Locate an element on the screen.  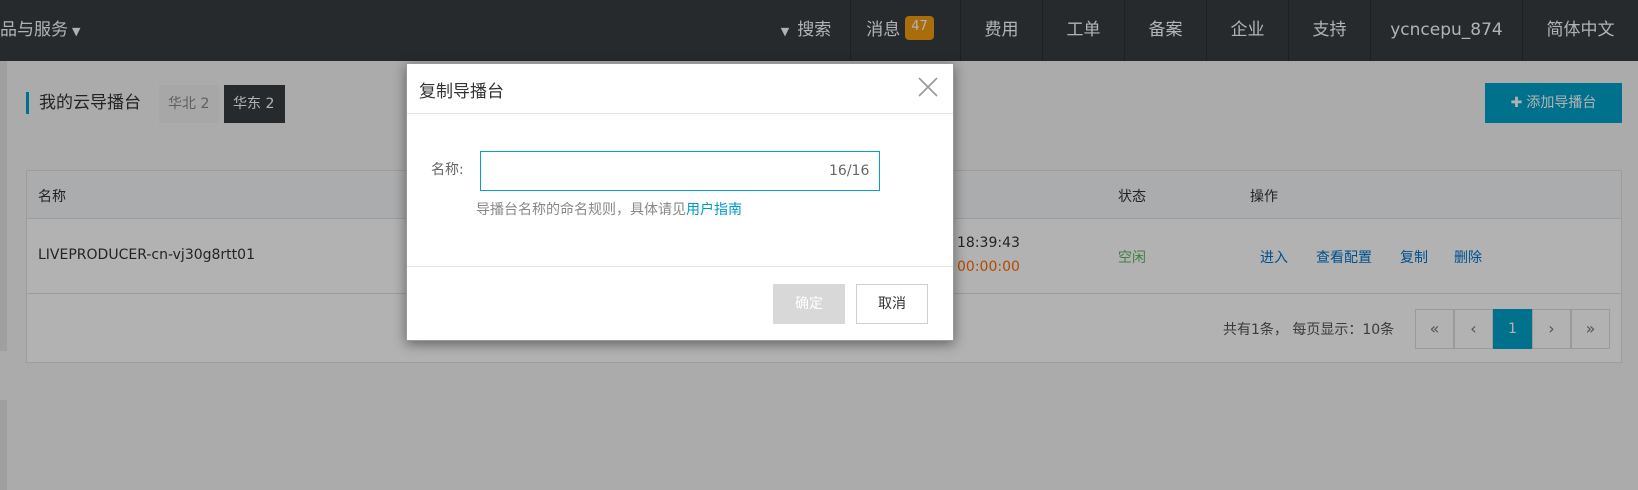
char-count: 16/16 is located at coordinates (849, 171).